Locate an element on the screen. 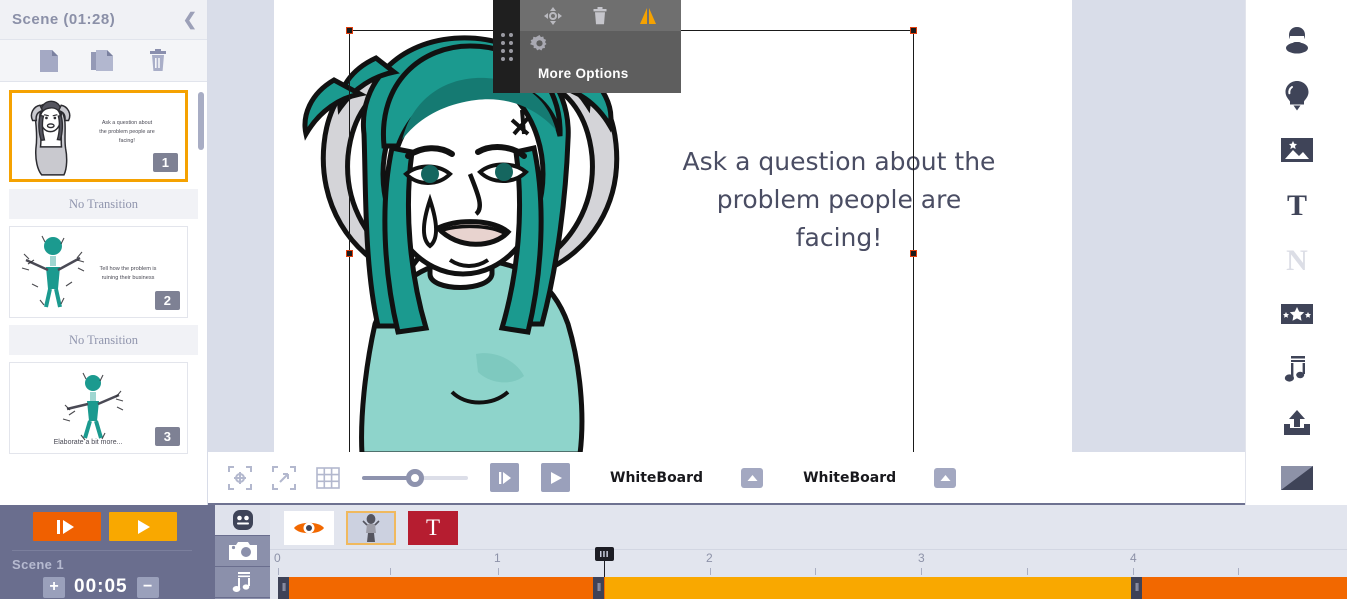  ruler-label-2: 2 is located at coordinates (709, 558).